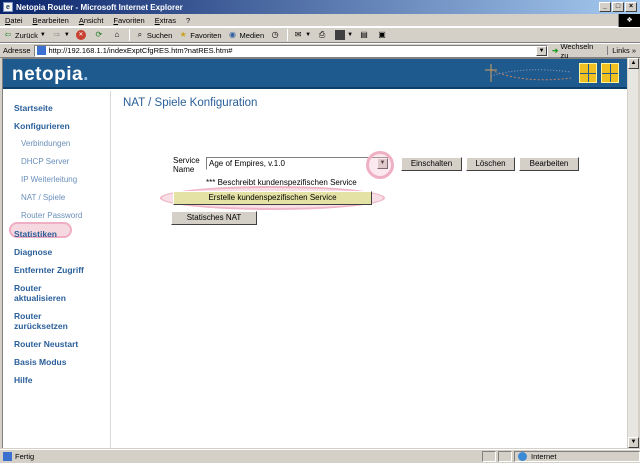  I want to click on print-button: ⎙, so click(323, 35).